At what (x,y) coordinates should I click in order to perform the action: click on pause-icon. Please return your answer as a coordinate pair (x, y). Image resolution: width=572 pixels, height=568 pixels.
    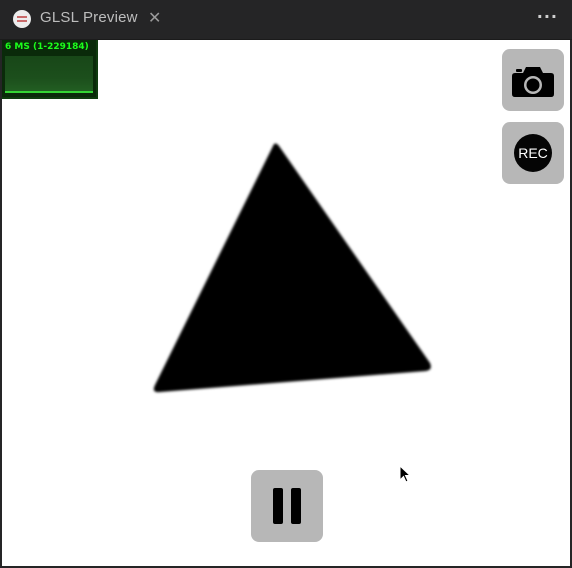
    Looking at the image, I should click on (287, 506).